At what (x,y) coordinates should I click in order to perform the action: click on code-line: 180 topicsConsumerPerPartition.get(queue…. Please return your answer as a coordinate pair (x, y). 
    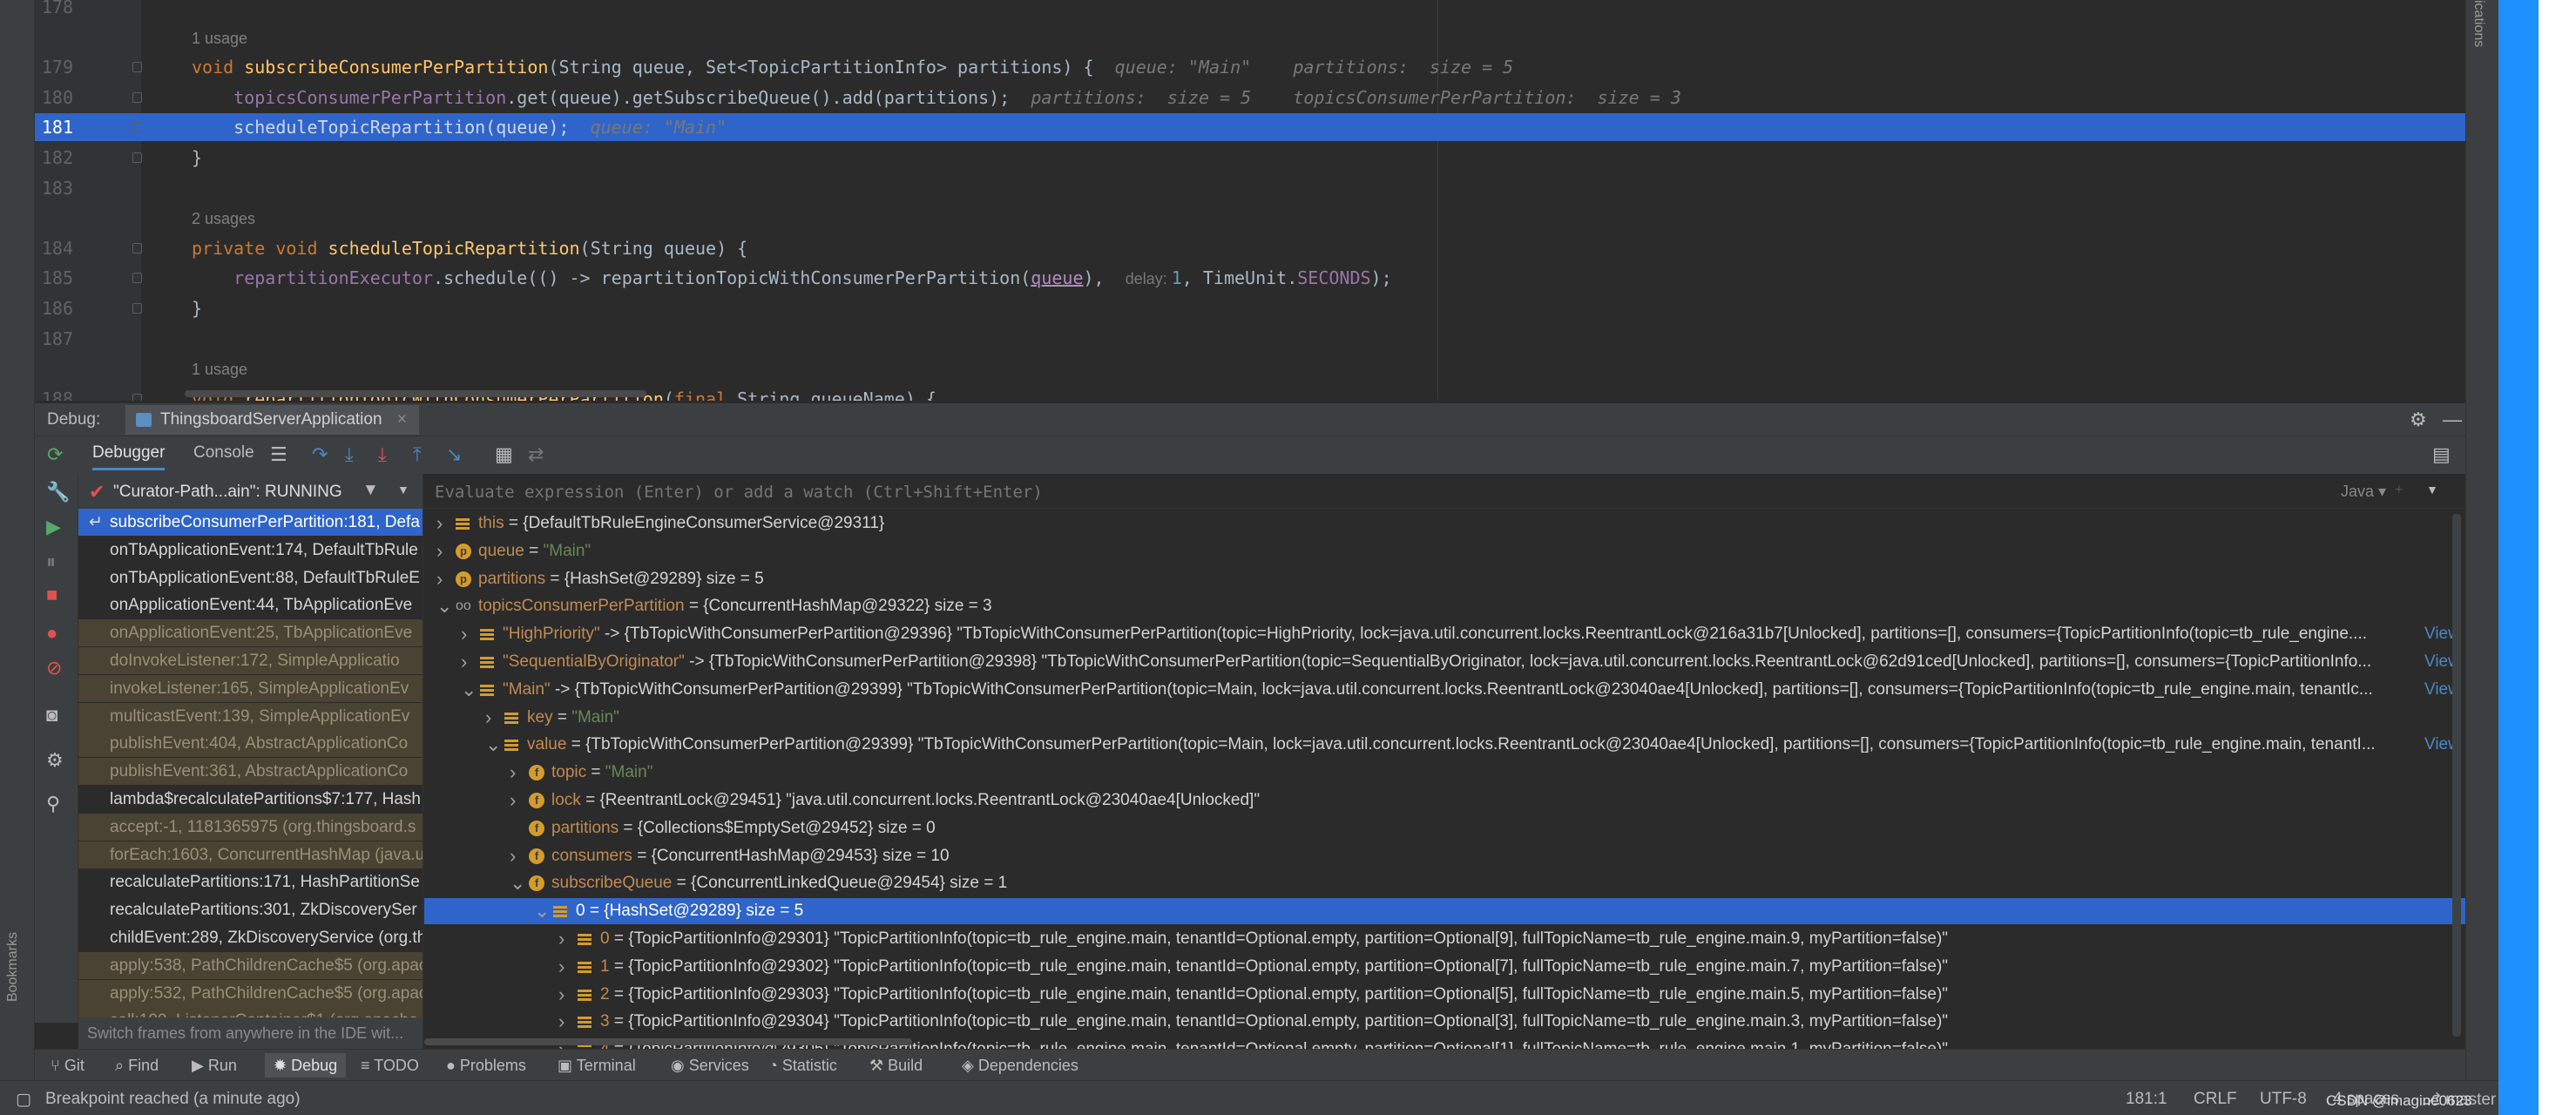
    Looking at the image, I should click on (1250, 98).